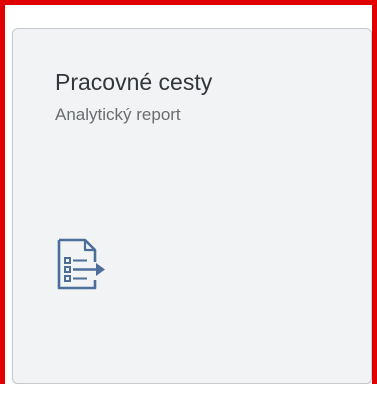 The width and height of the screenshot is (377, 399). I want to click on report-list-export-icon, so click(81, 264).